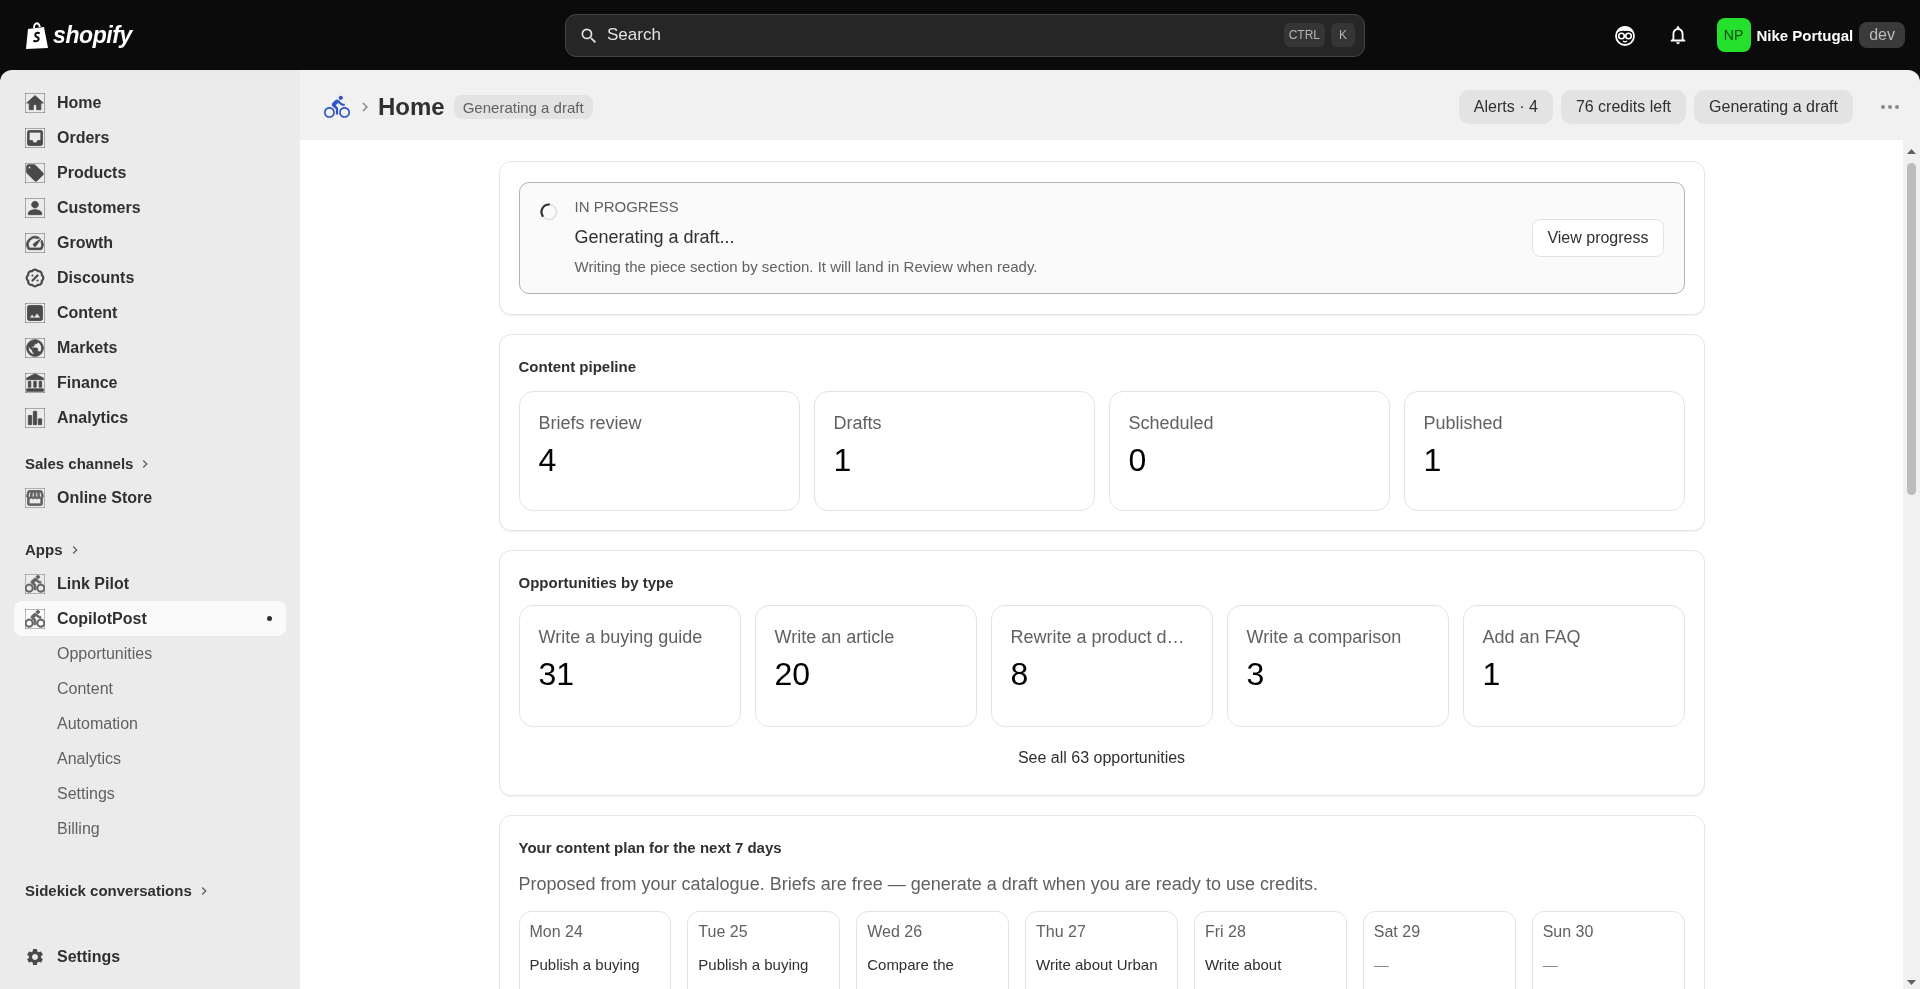 The height and width of the screenshot is (989, 1920). Describe the element at coordinates (556, 674) in the screenshot. I see `opportunity-count: 31` at that location.